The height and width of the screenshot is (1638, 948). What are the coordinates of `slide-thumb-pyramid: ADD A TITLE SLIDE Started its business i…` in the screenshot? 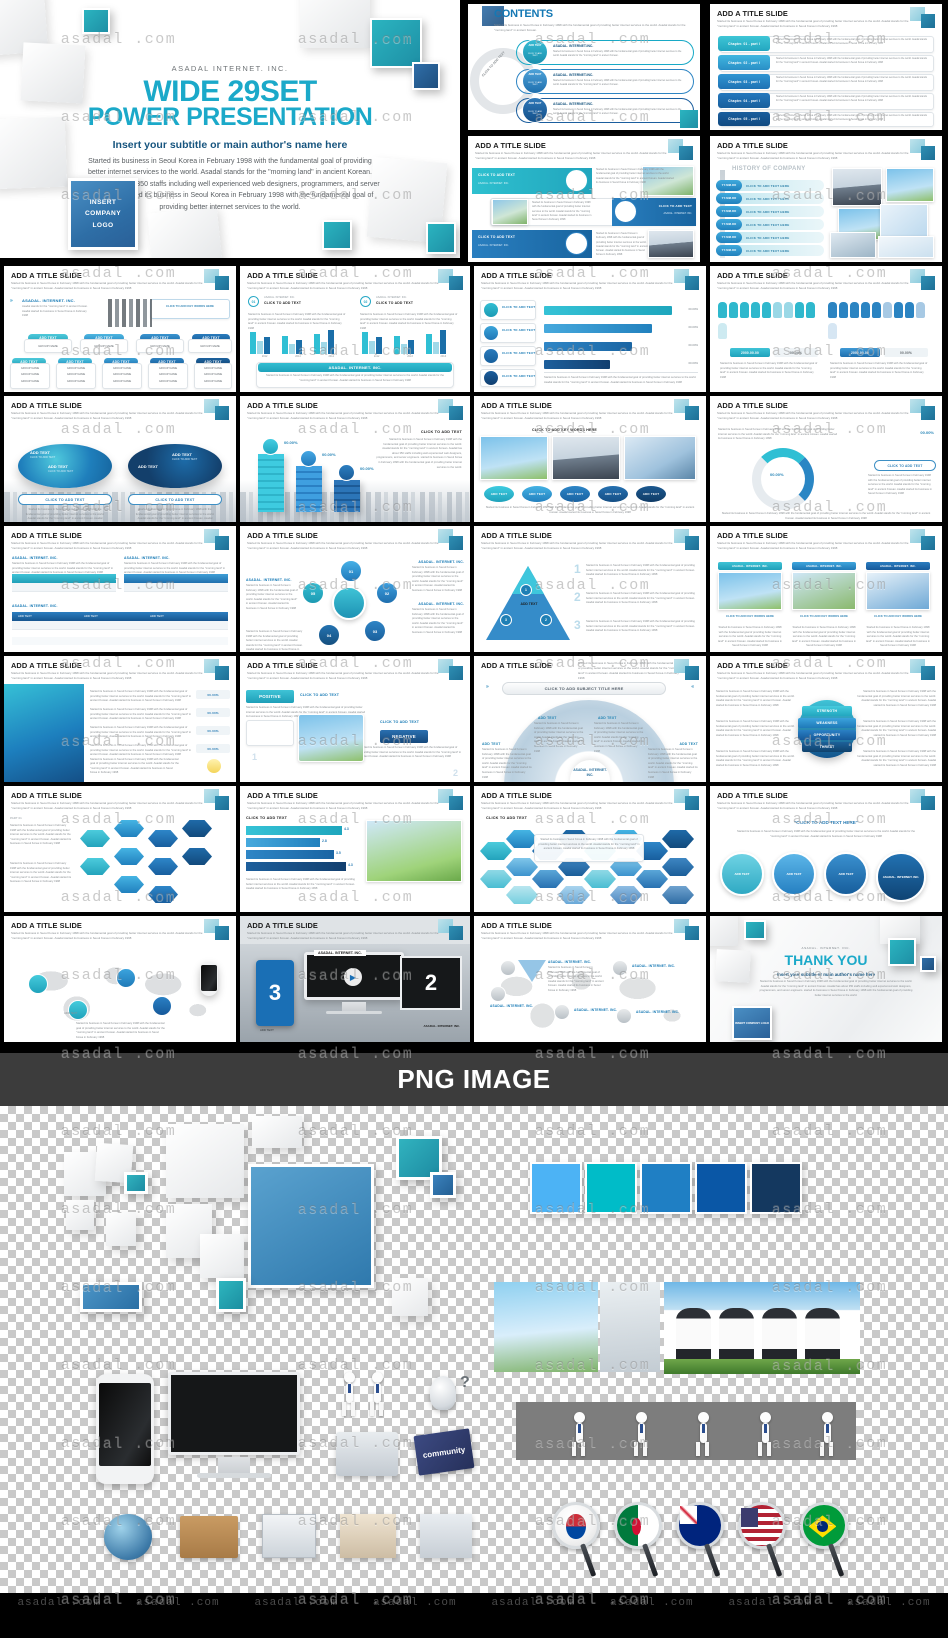 It's located at (590, 589).